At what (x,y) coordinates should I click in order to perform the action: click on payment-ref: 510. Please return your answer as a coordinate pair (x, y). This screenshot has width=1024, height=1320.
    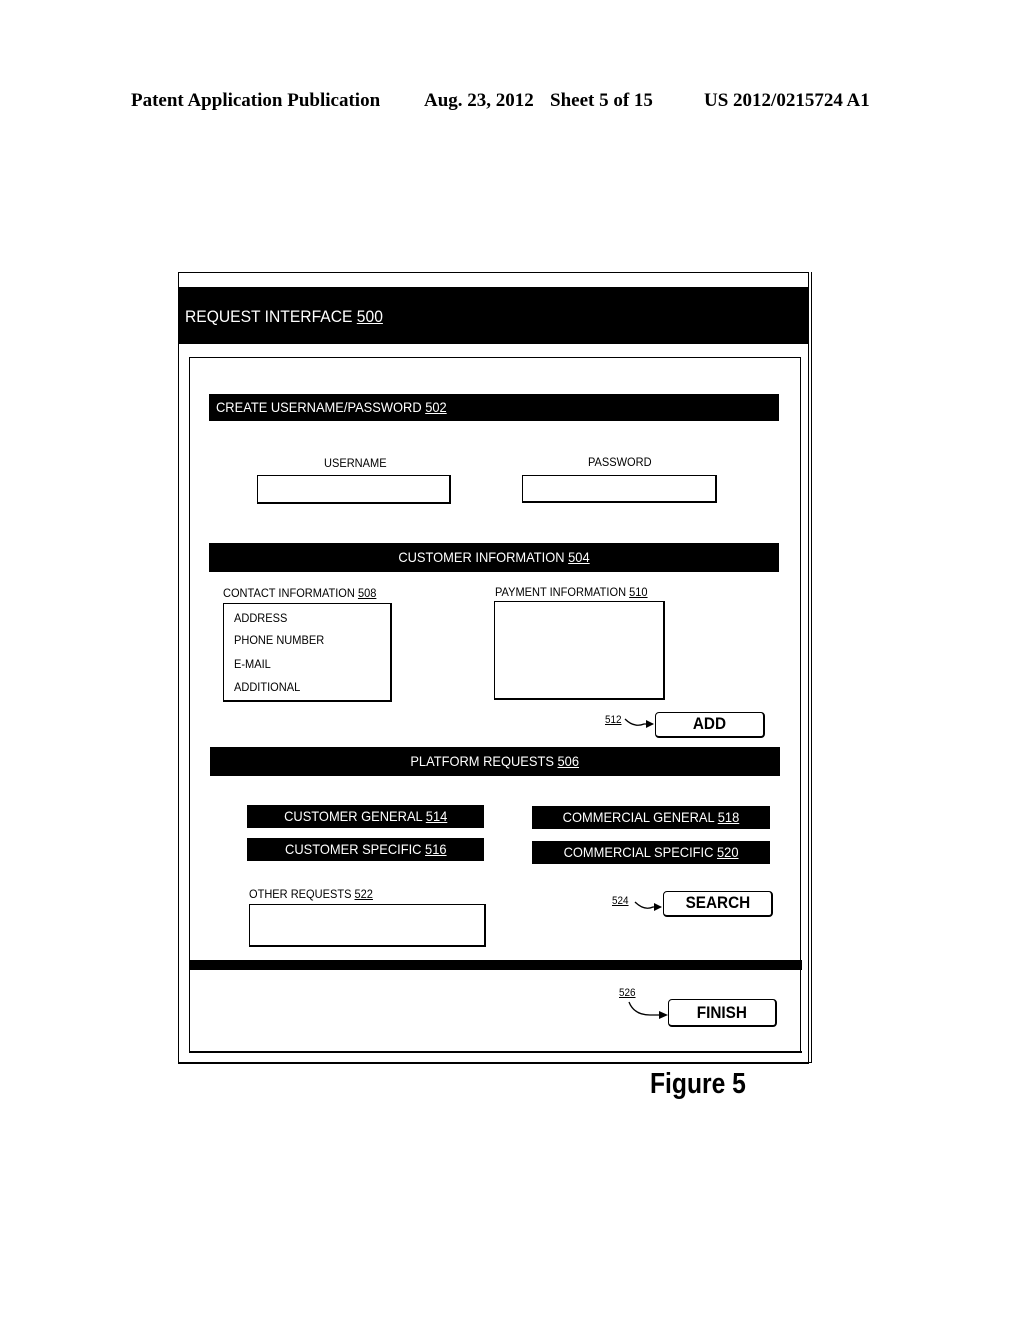
    Looking at the image, I should click on (638, 592).